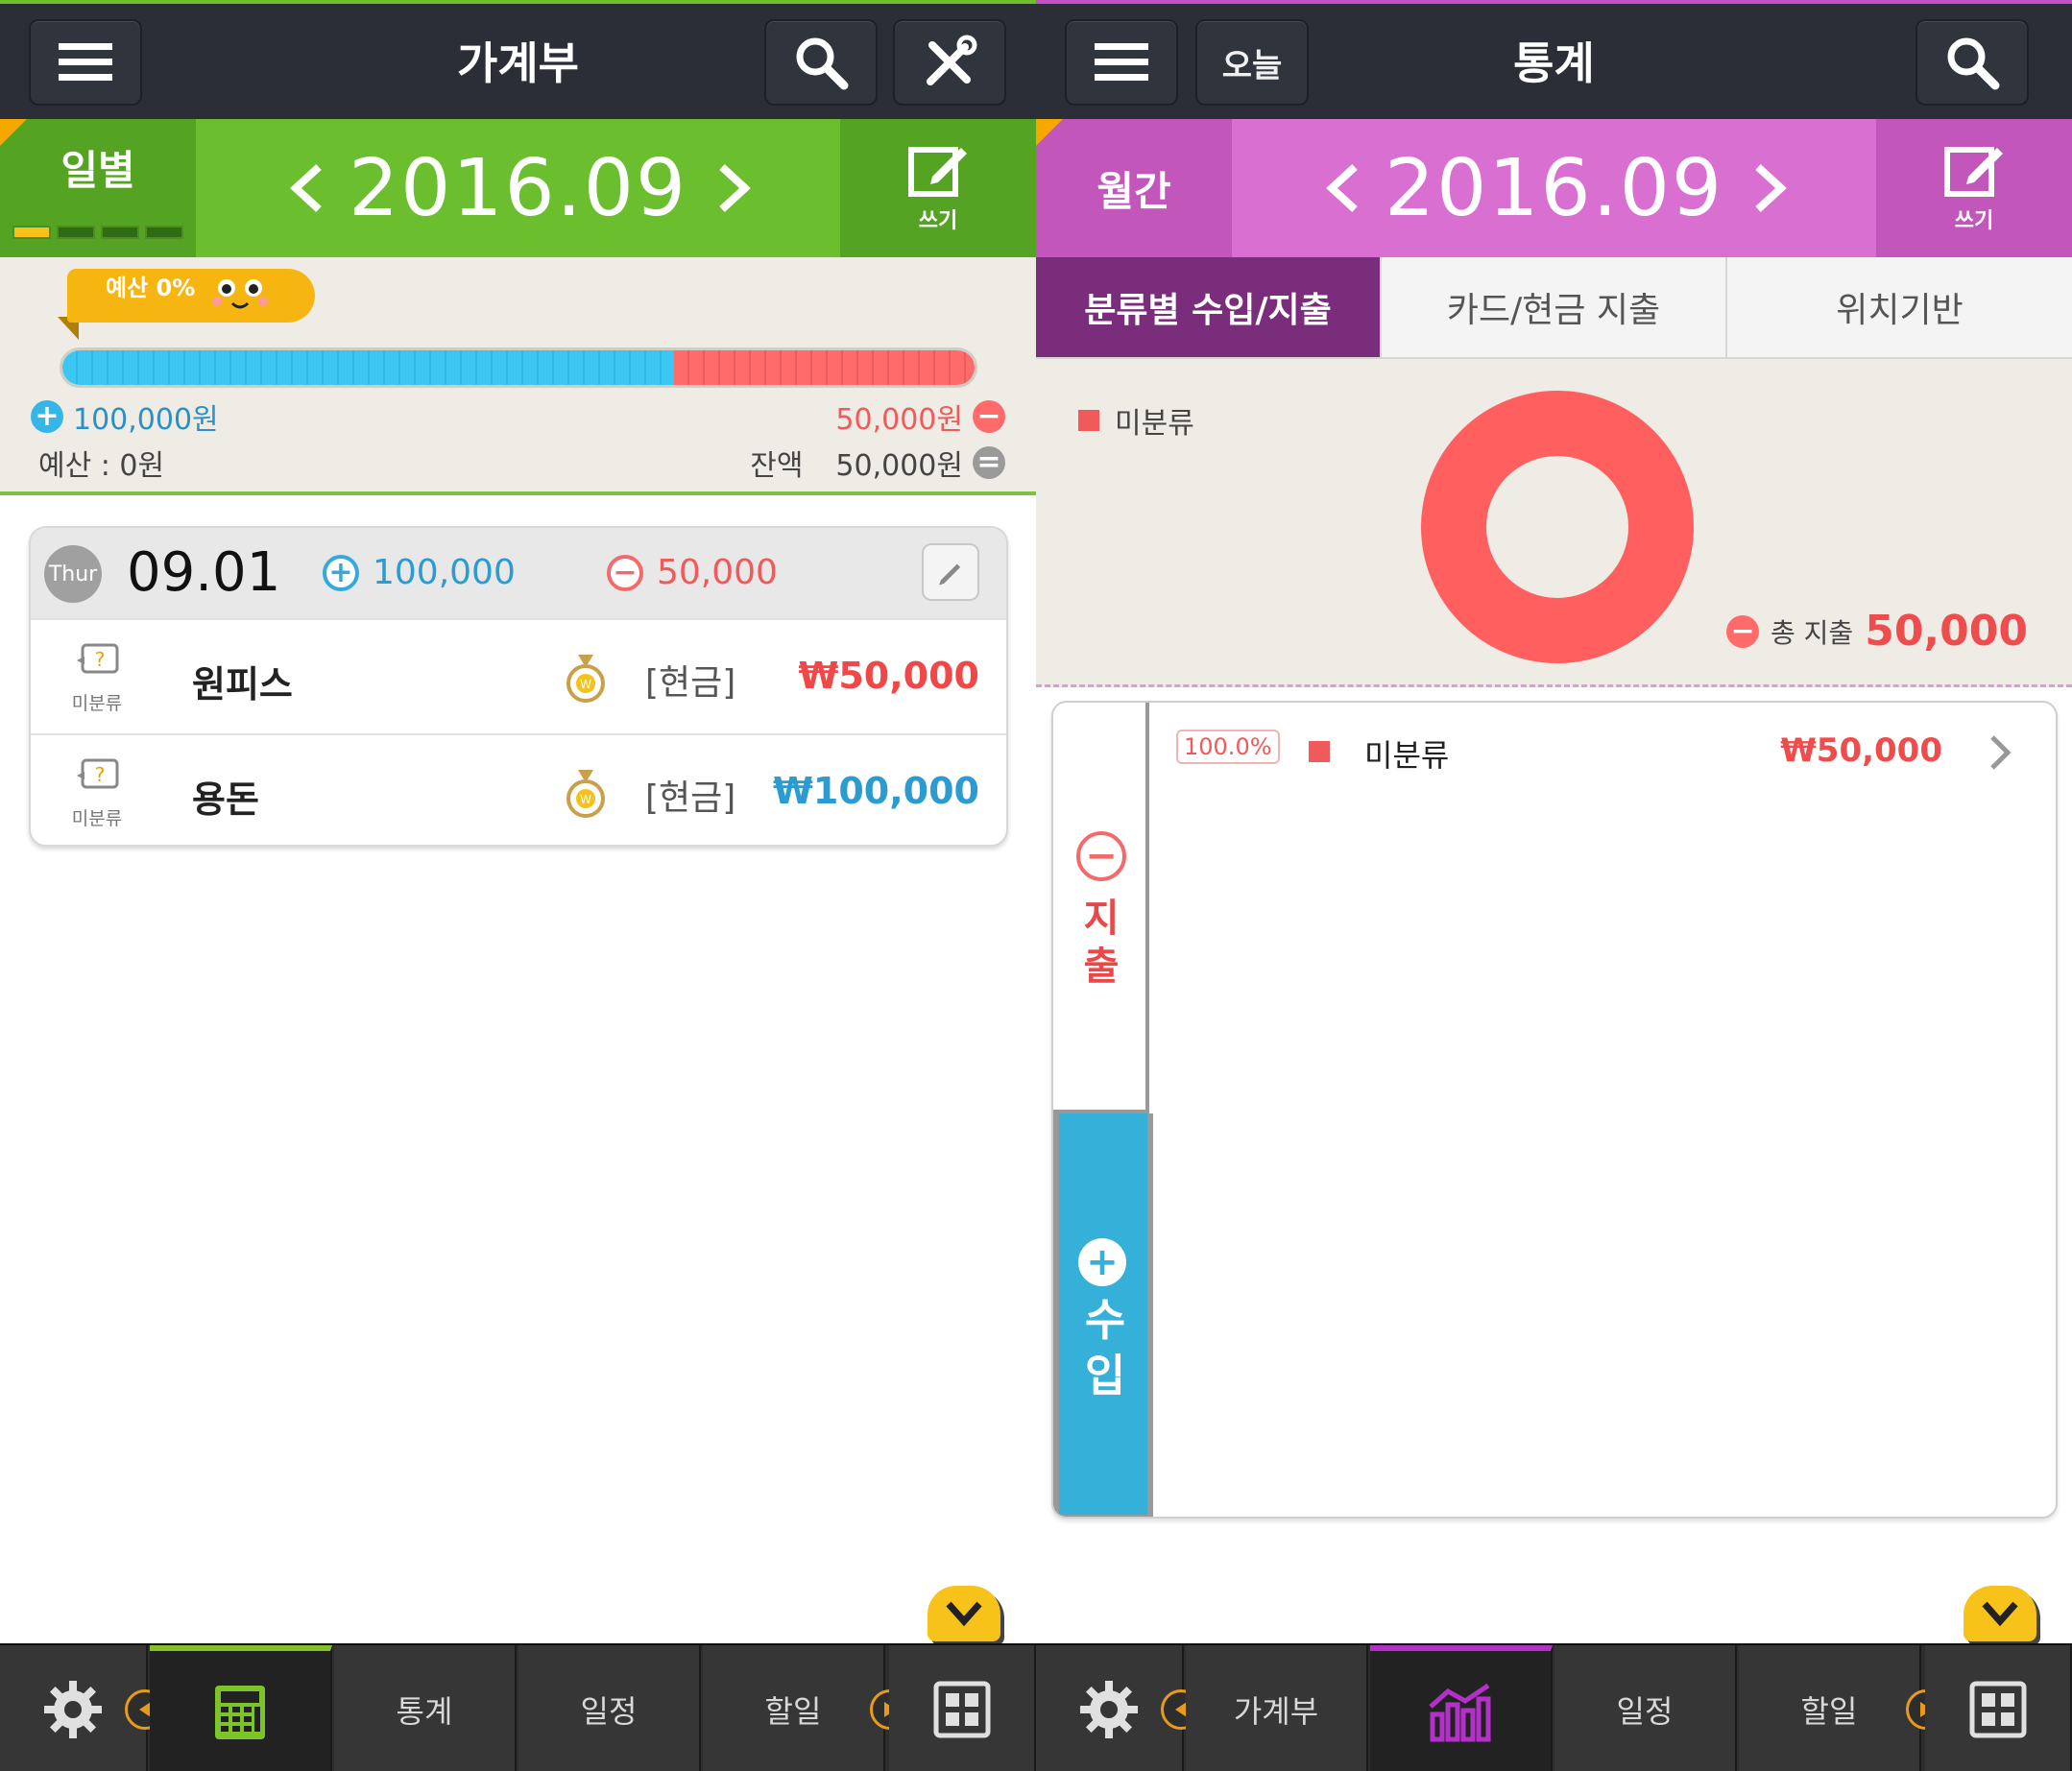 Image resolution: width=2072 pixels, height=1771 pixels. Describe the element at coordinates (240, 294) in the screenshot. I see `smiley-face-icon` at that location.